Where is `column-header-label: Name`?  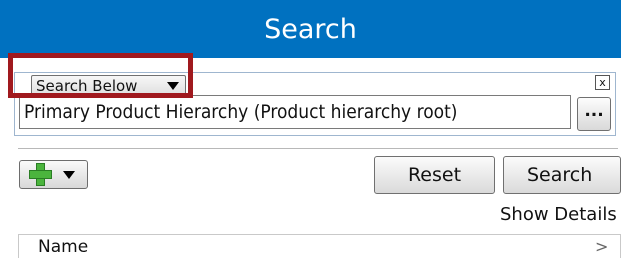
column-header-label: Name is located at coordinates (63, 246).